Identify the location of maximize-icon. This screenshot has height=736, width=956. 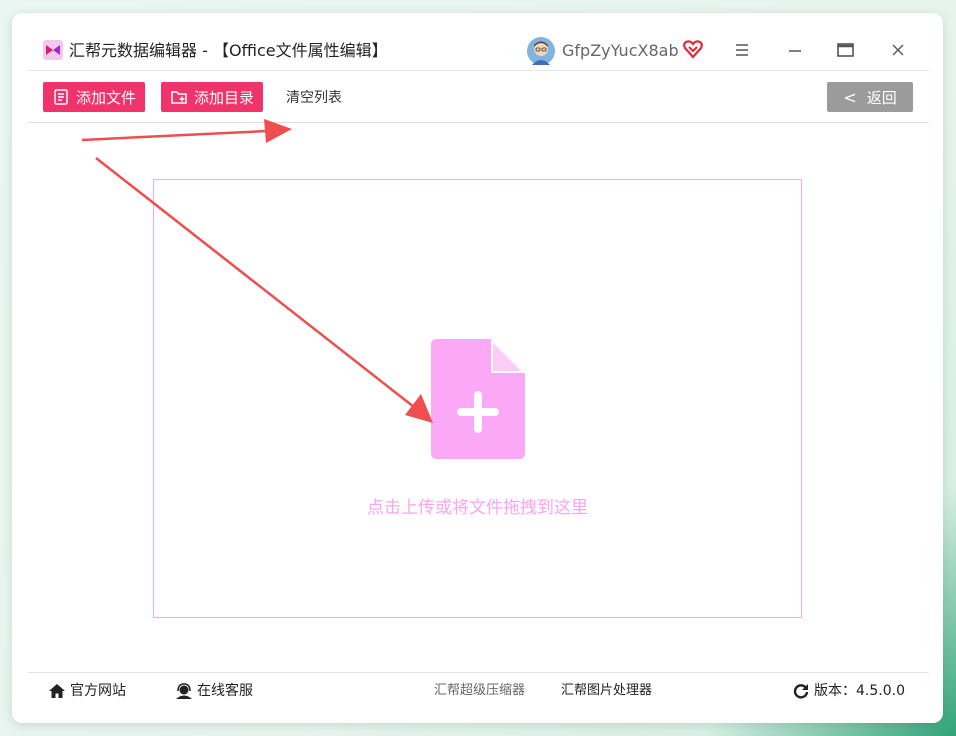
(845, 50).